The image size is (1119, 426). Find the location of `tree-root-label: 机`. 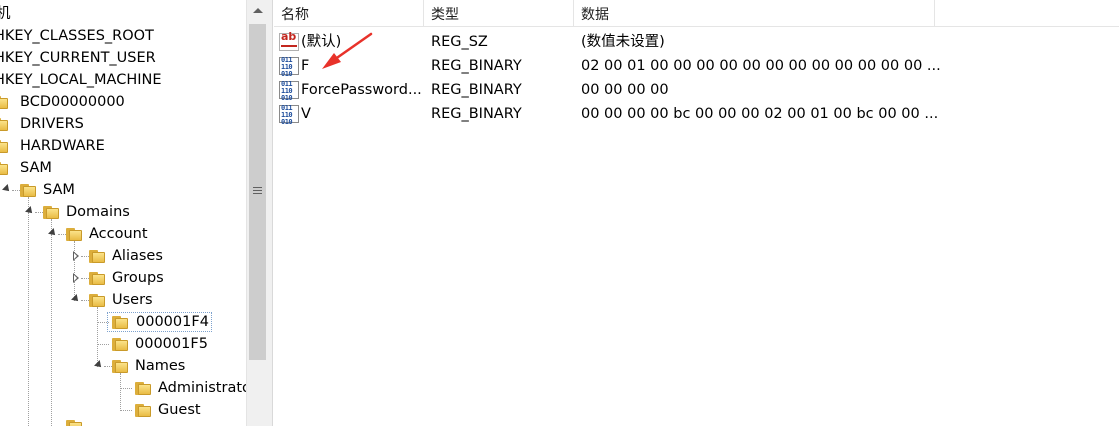

tree-root-label: 机 is located at coordinates (5, 14).